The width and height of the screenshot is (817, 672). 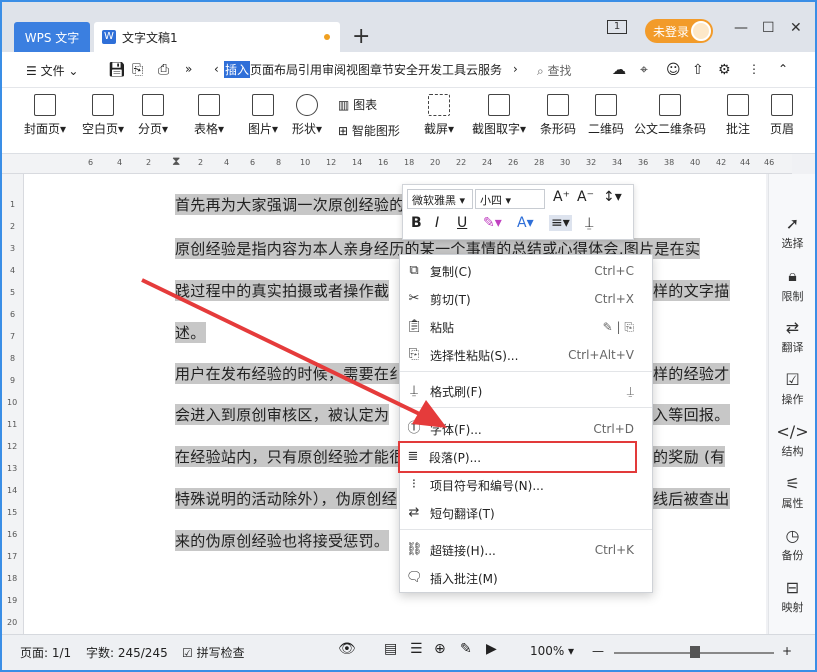 I want to click on print-icon: ⎙, so click(x=163, y=70).